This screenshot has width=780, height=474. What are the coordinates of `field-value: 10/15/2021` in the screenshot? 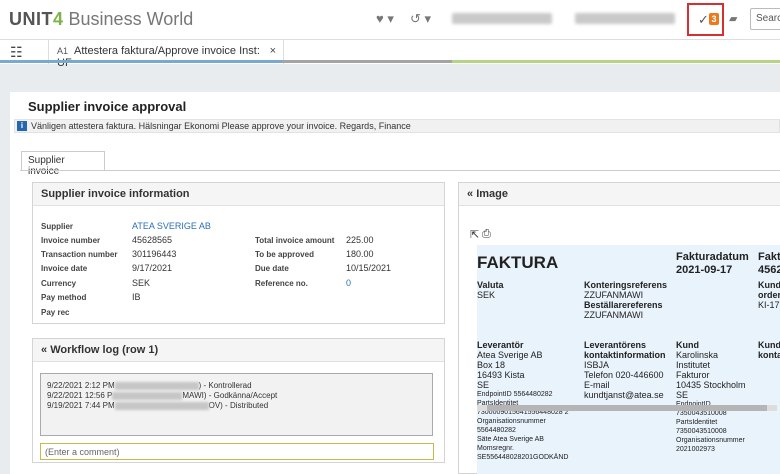 It's located at (369, 268).